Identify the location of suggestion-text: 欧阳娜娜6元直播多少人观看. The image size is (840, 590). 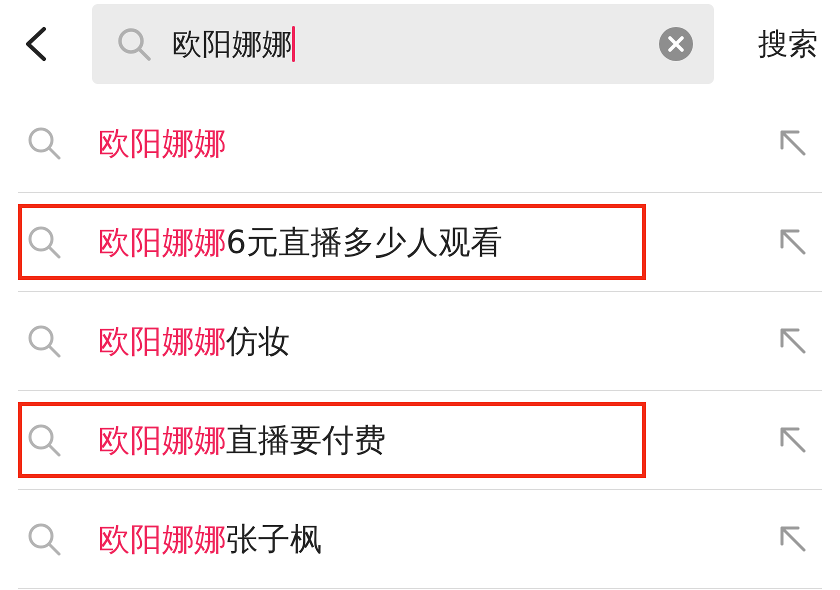
(300, 242).